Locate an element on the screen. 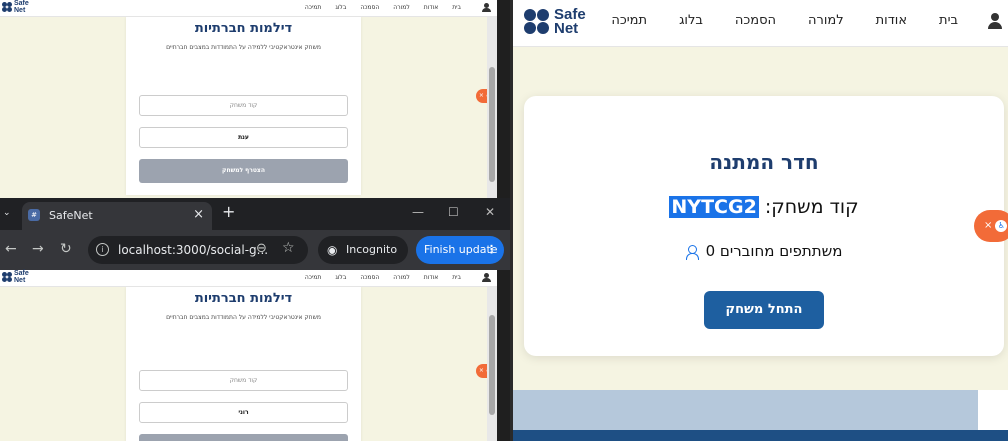  tab-title: SafeNet is located at coordinates (71, 215).